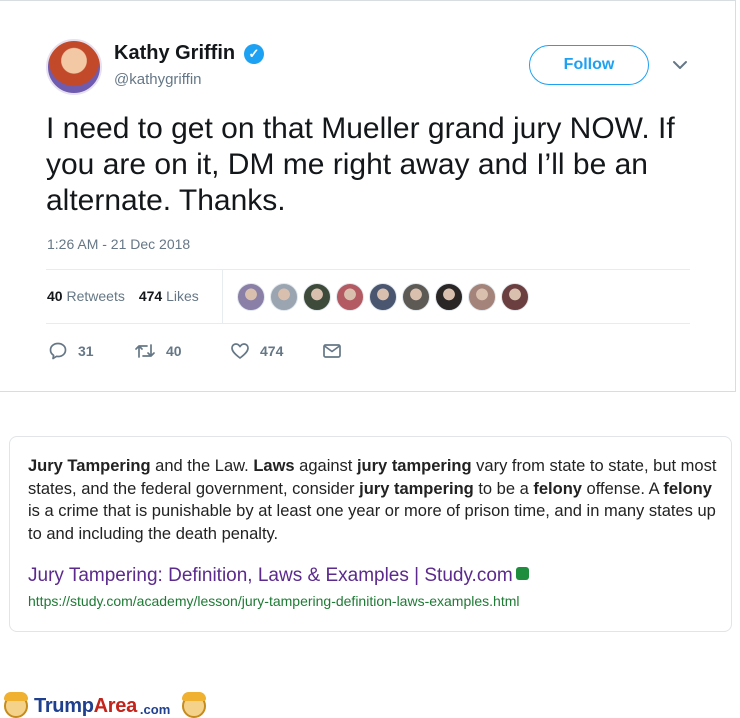 The height and width of the screenshot is (718, 740). I want to click on follow-button: Follow, so click(589, 65).